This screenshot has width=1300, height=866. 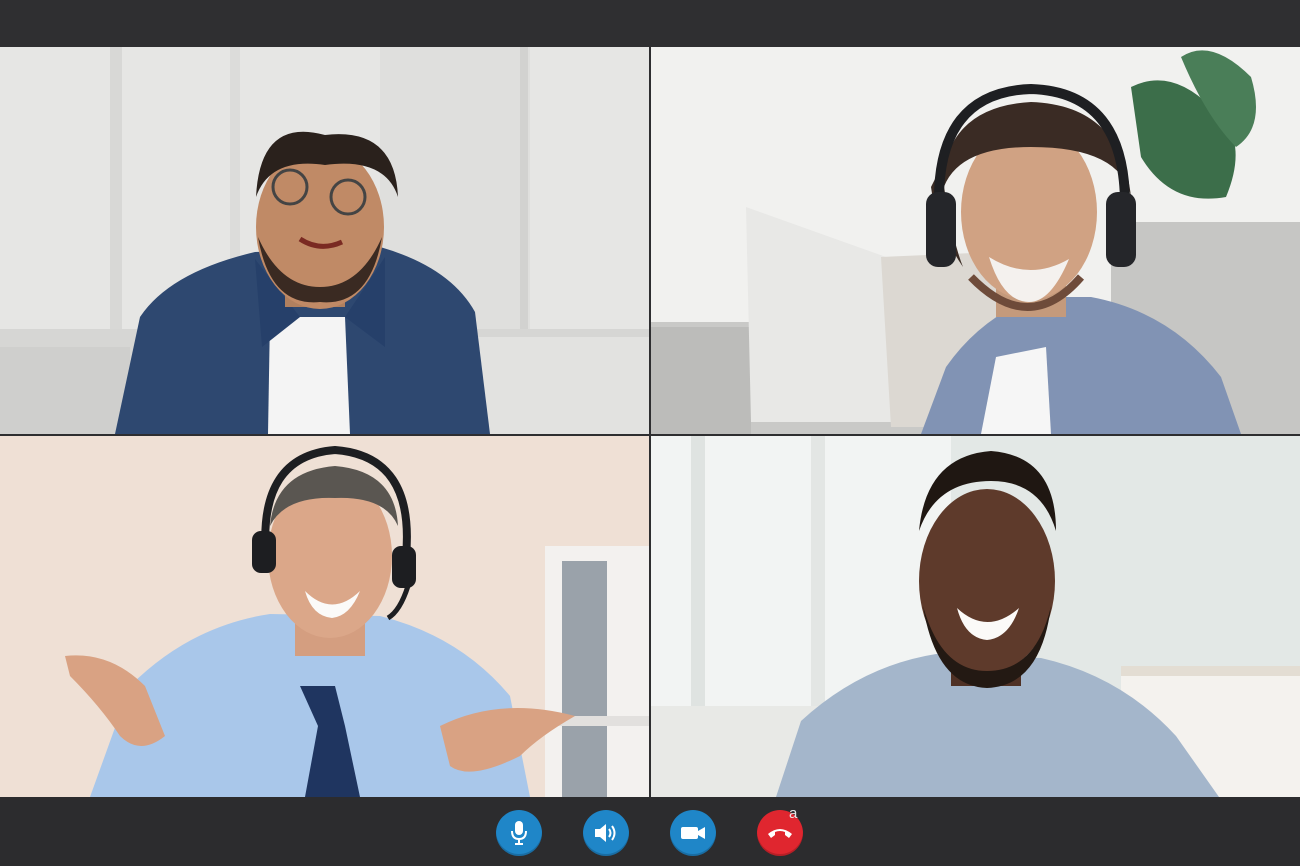 What do you see at coordinates (780, 833) in the screenshot?
I see `phone-hangup-icon` at bounding box center [780, 833].